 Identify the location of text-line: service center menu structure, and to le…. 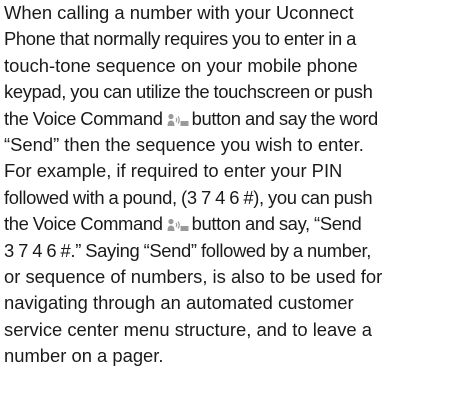
(188, 329).